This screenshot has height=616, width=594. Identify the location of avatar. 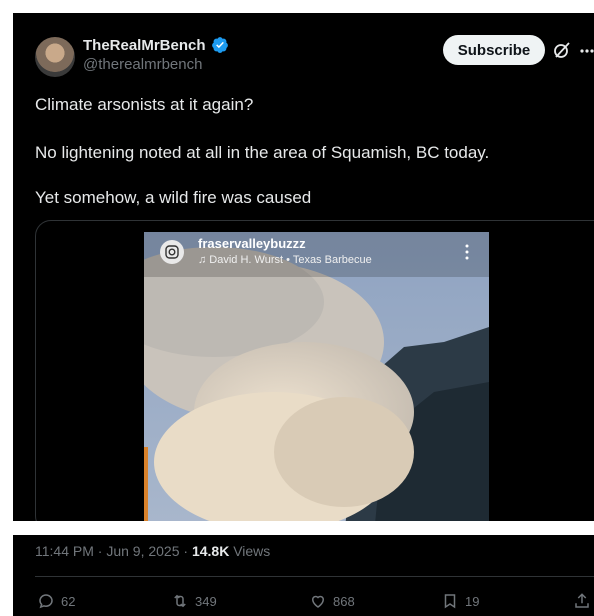
(55, 57).